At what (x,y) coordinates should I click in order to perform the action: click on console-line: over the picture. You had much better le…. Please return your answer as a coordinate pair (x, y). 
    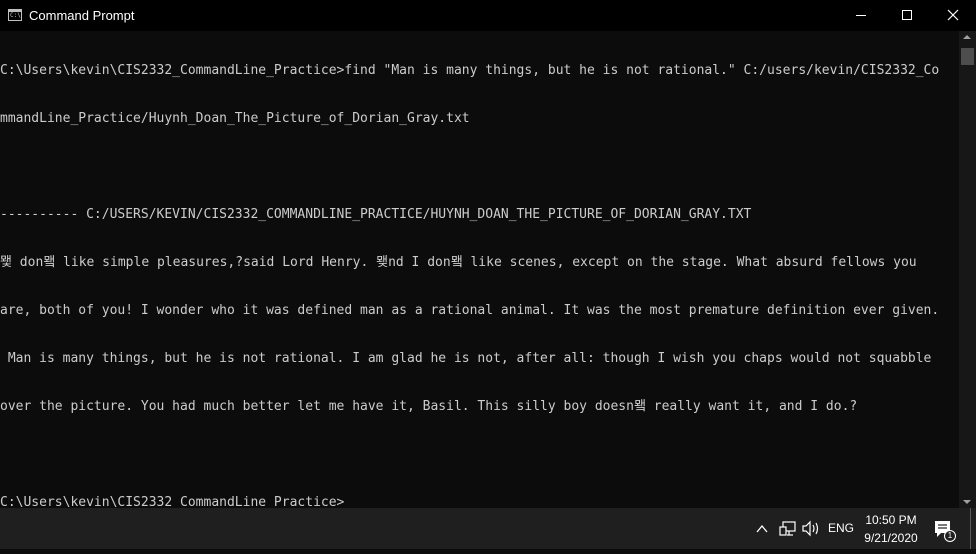
    Looking at the image, I should click on (429, 406).